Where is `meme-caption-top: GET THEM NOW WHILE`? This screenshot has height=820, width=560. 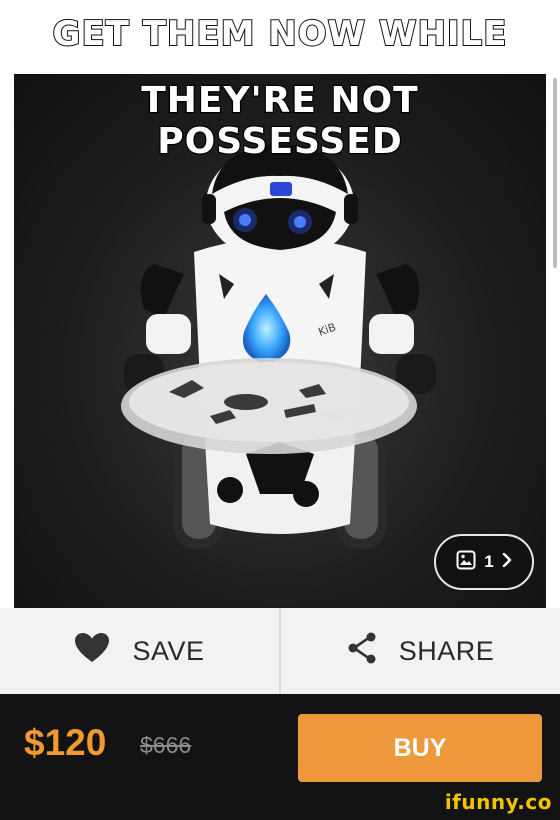 meme-caption-top: GET THEM NOW WHILE is located at coordinates (280, 39).